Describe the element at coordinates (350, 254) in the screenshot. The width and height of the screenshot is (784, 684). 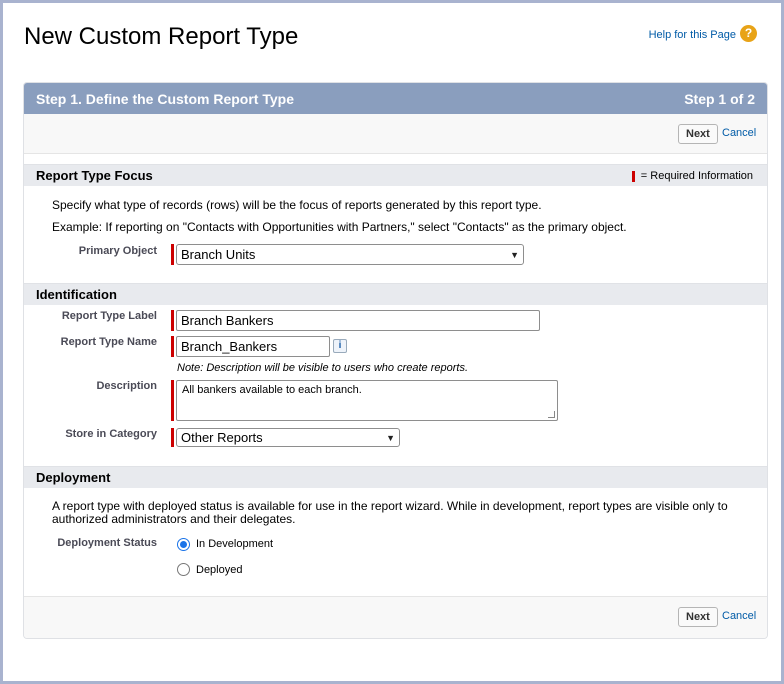
I see `primary-object-select: Branch Units ▼` at that location.